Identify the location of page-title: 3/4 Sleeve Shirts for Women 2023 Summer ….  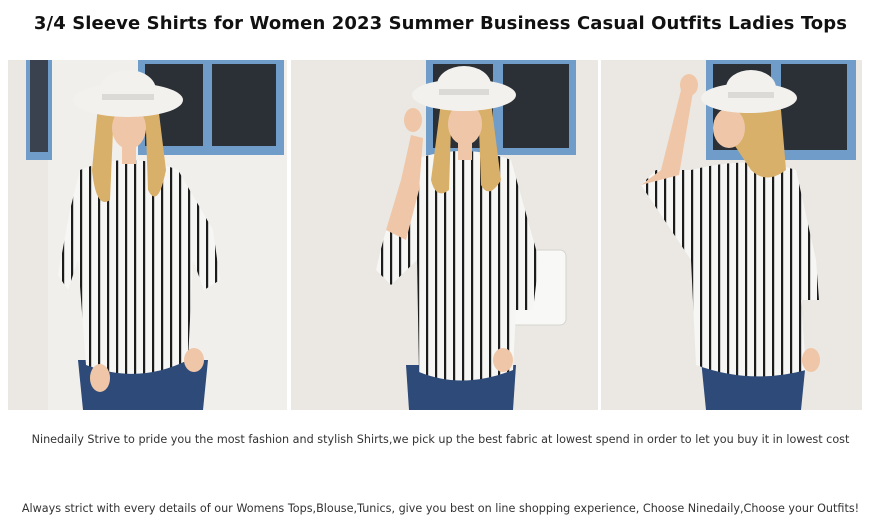
(440, 23).